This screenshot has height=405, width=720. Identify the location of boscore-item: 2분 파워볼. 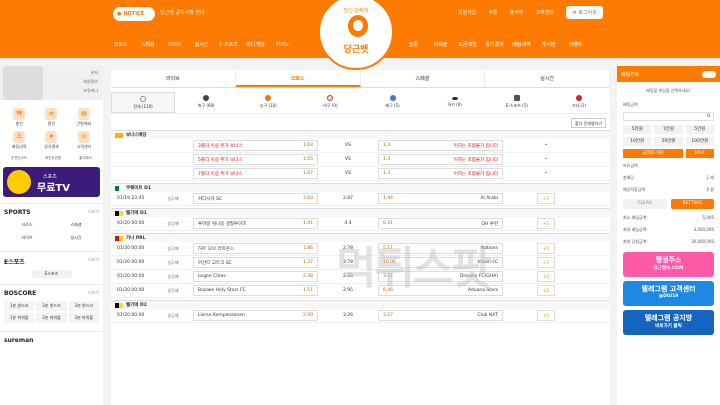
(51, 318).